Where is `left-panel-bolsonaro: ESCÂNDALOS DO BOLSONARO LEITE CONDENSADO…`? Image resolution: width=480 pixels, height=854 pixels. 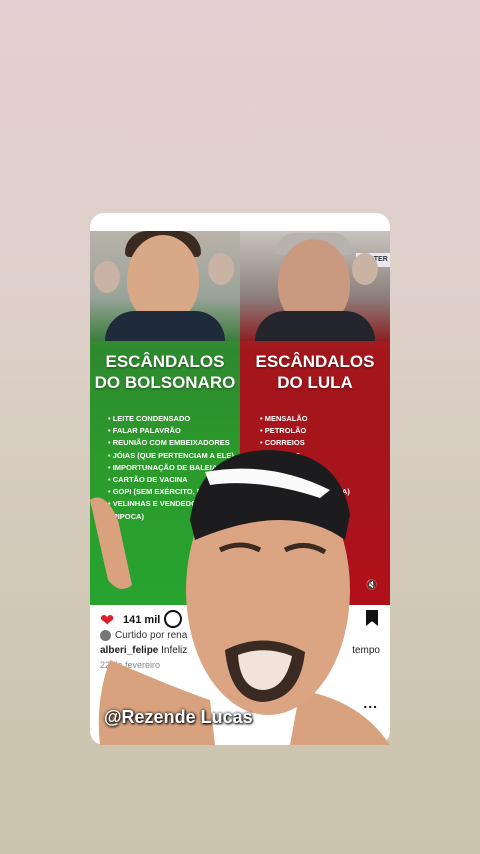
left-panel-bolsonaro: ESCÂNDALOS DO BOLSONARO LEITE CONDENSADO… is located at coordinates (165, 418).